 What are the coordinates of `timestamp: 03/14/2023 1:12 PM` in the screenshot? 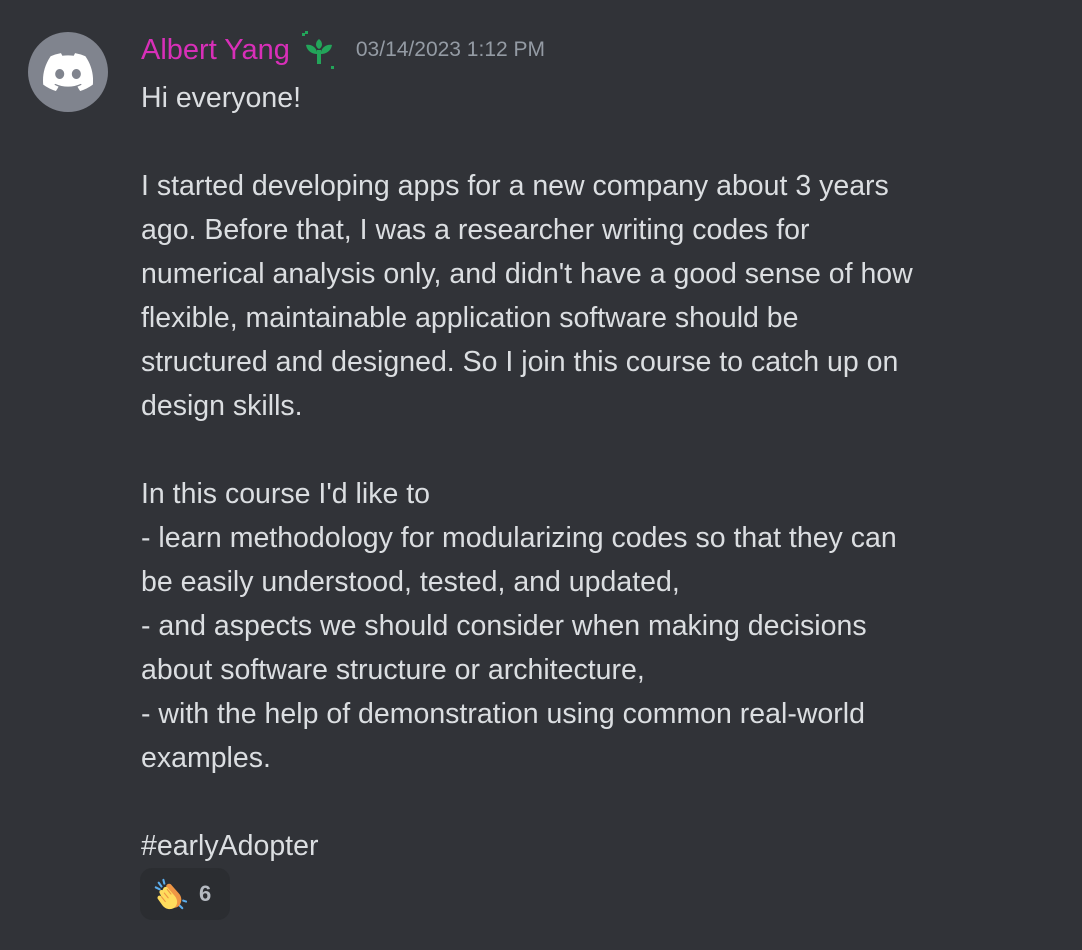 It's located at (450, 49).